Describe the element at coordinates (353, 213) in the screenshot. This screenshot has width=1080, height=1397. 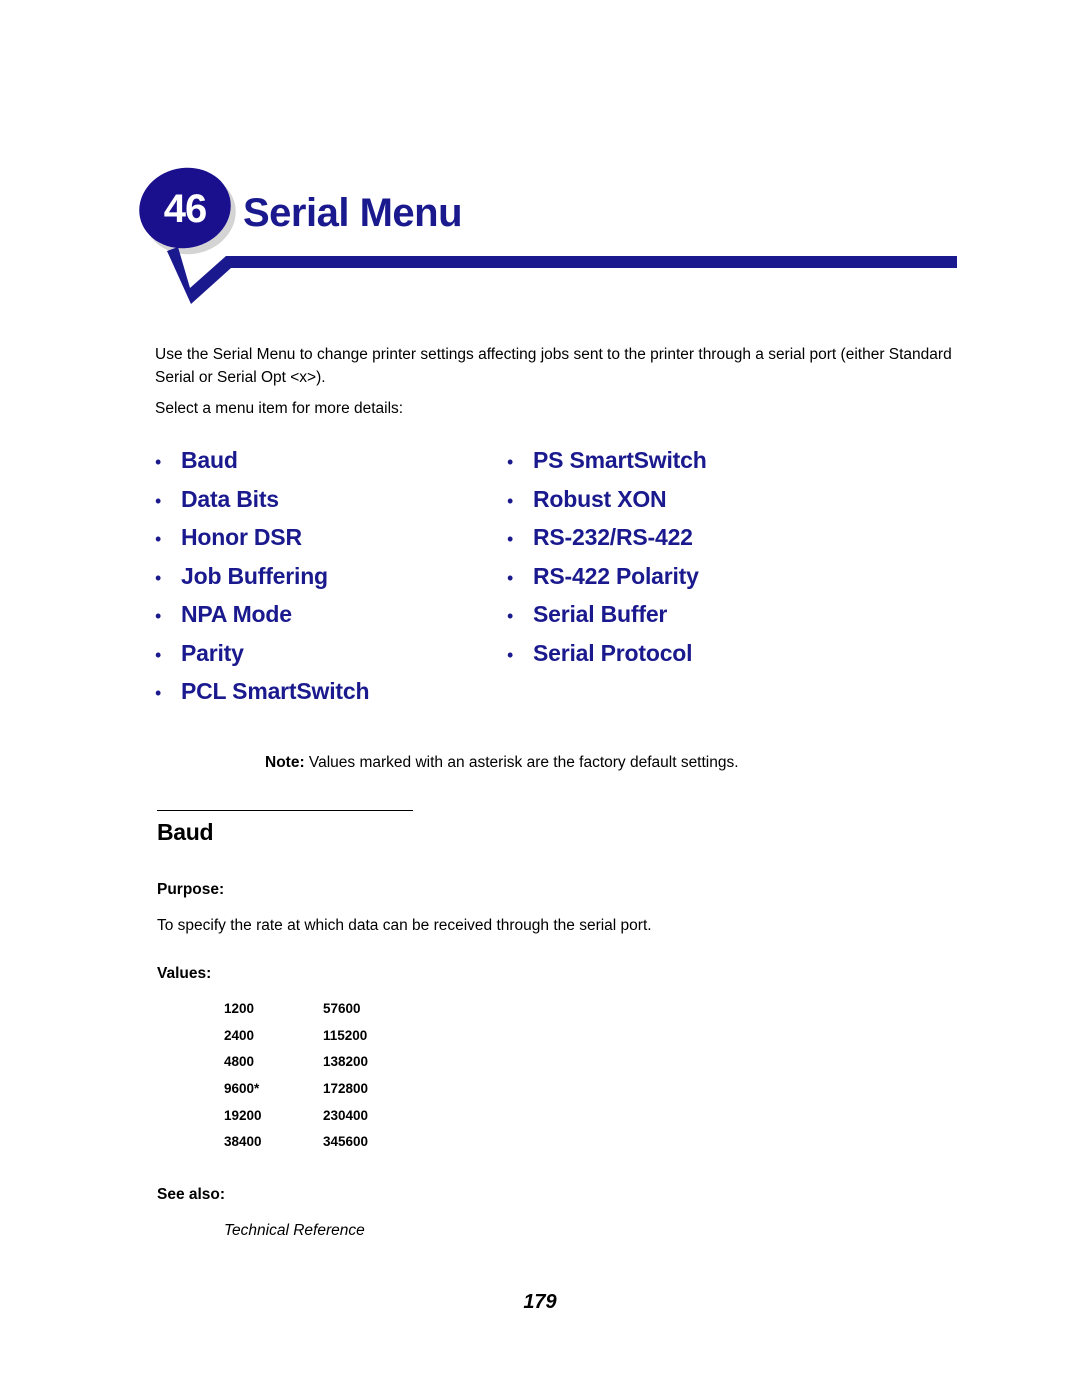
I see `page-title: Serial Menu` at that location.